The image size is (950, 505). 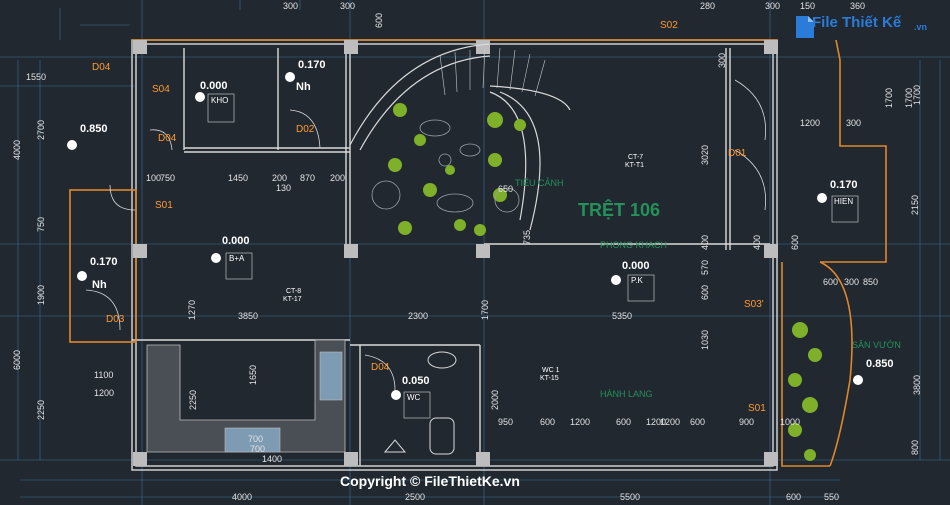 I want to click on dim-inner-9: 950, so click(x=505, y=422).